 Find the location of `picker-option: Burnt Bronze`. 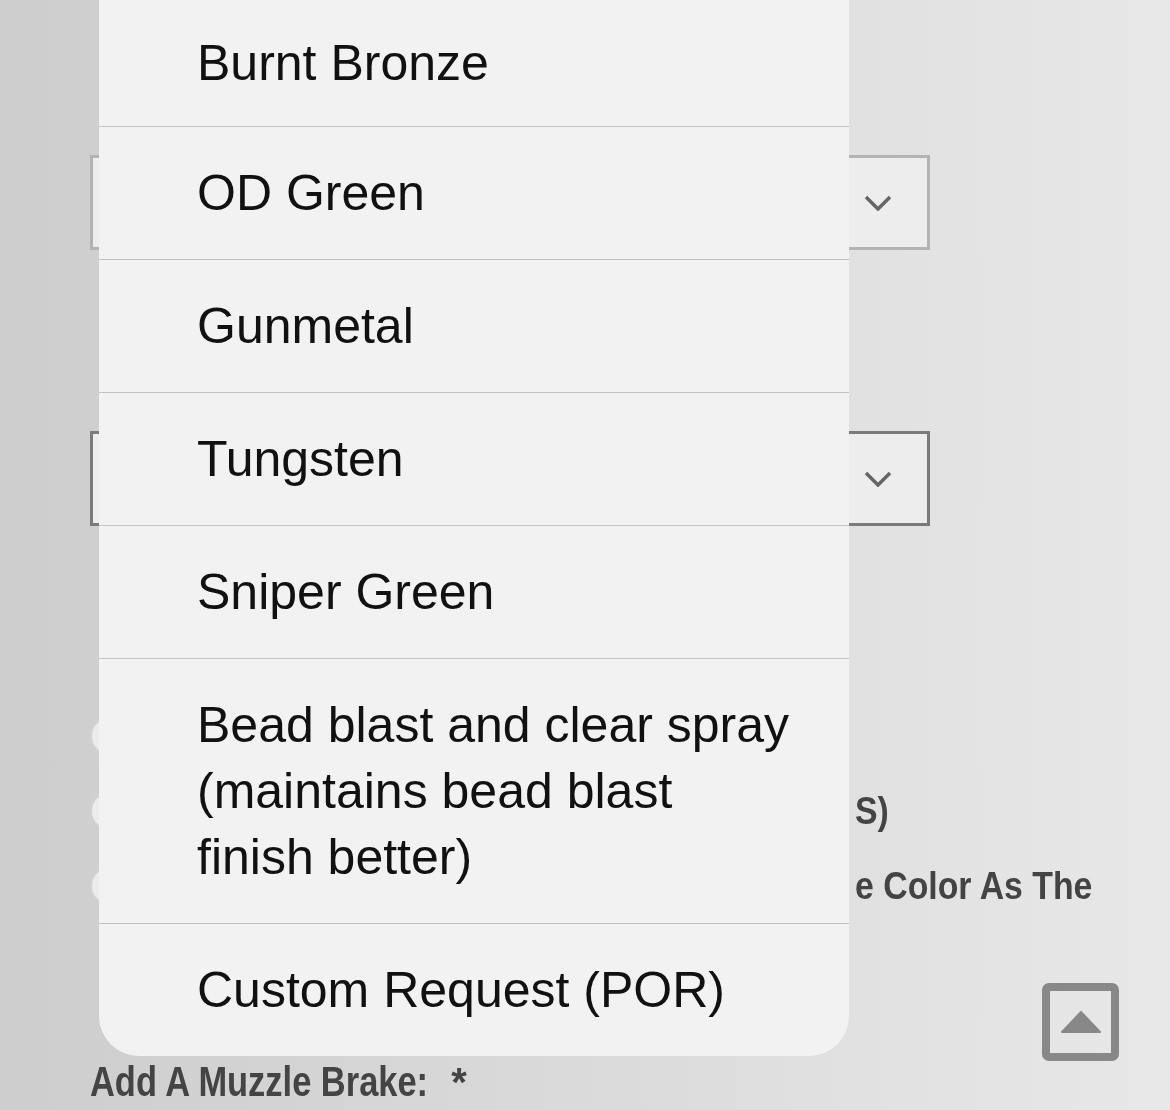

picker-option: Burnt Bronze is located at coordinates (474, 63).